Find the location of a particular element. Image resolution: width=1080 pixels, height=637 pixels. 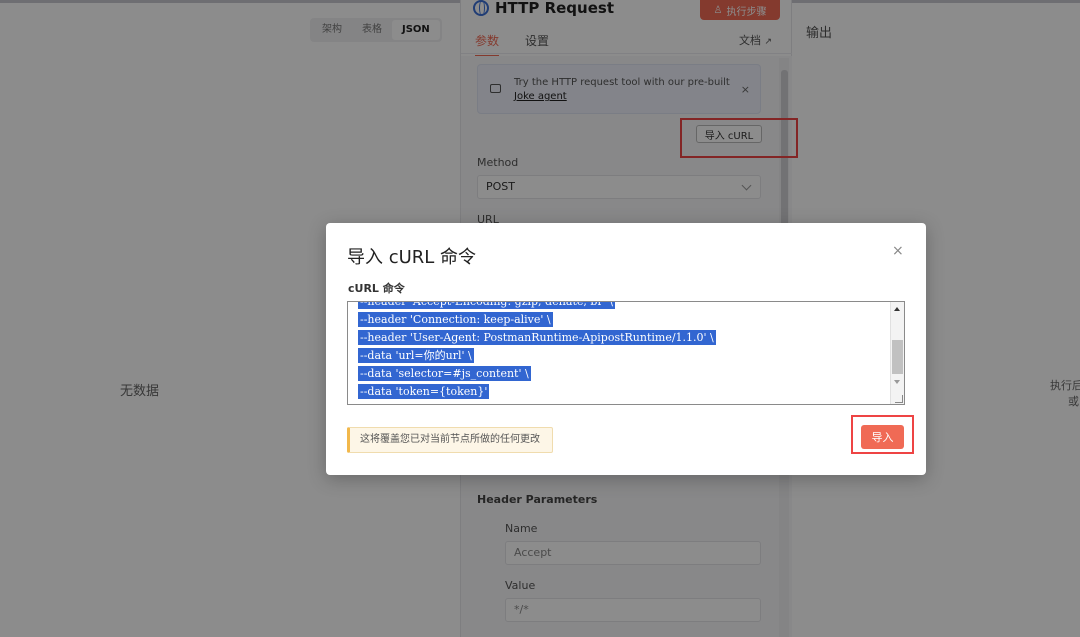

textarea-scroll-thumb is located at coordinates (897, 357).